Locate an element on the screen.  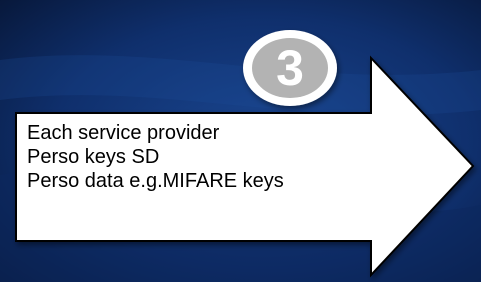
step-line-perso-data: Perso data e.g.MIFARE keys is located at coordinates (155, 181).